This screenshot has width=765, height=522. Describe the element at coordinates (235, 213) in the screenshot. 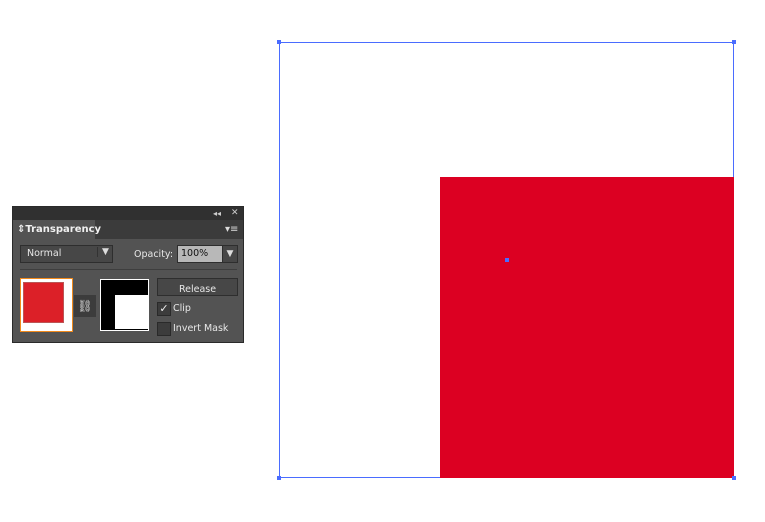

I see `close-icon: ✕` at that location.